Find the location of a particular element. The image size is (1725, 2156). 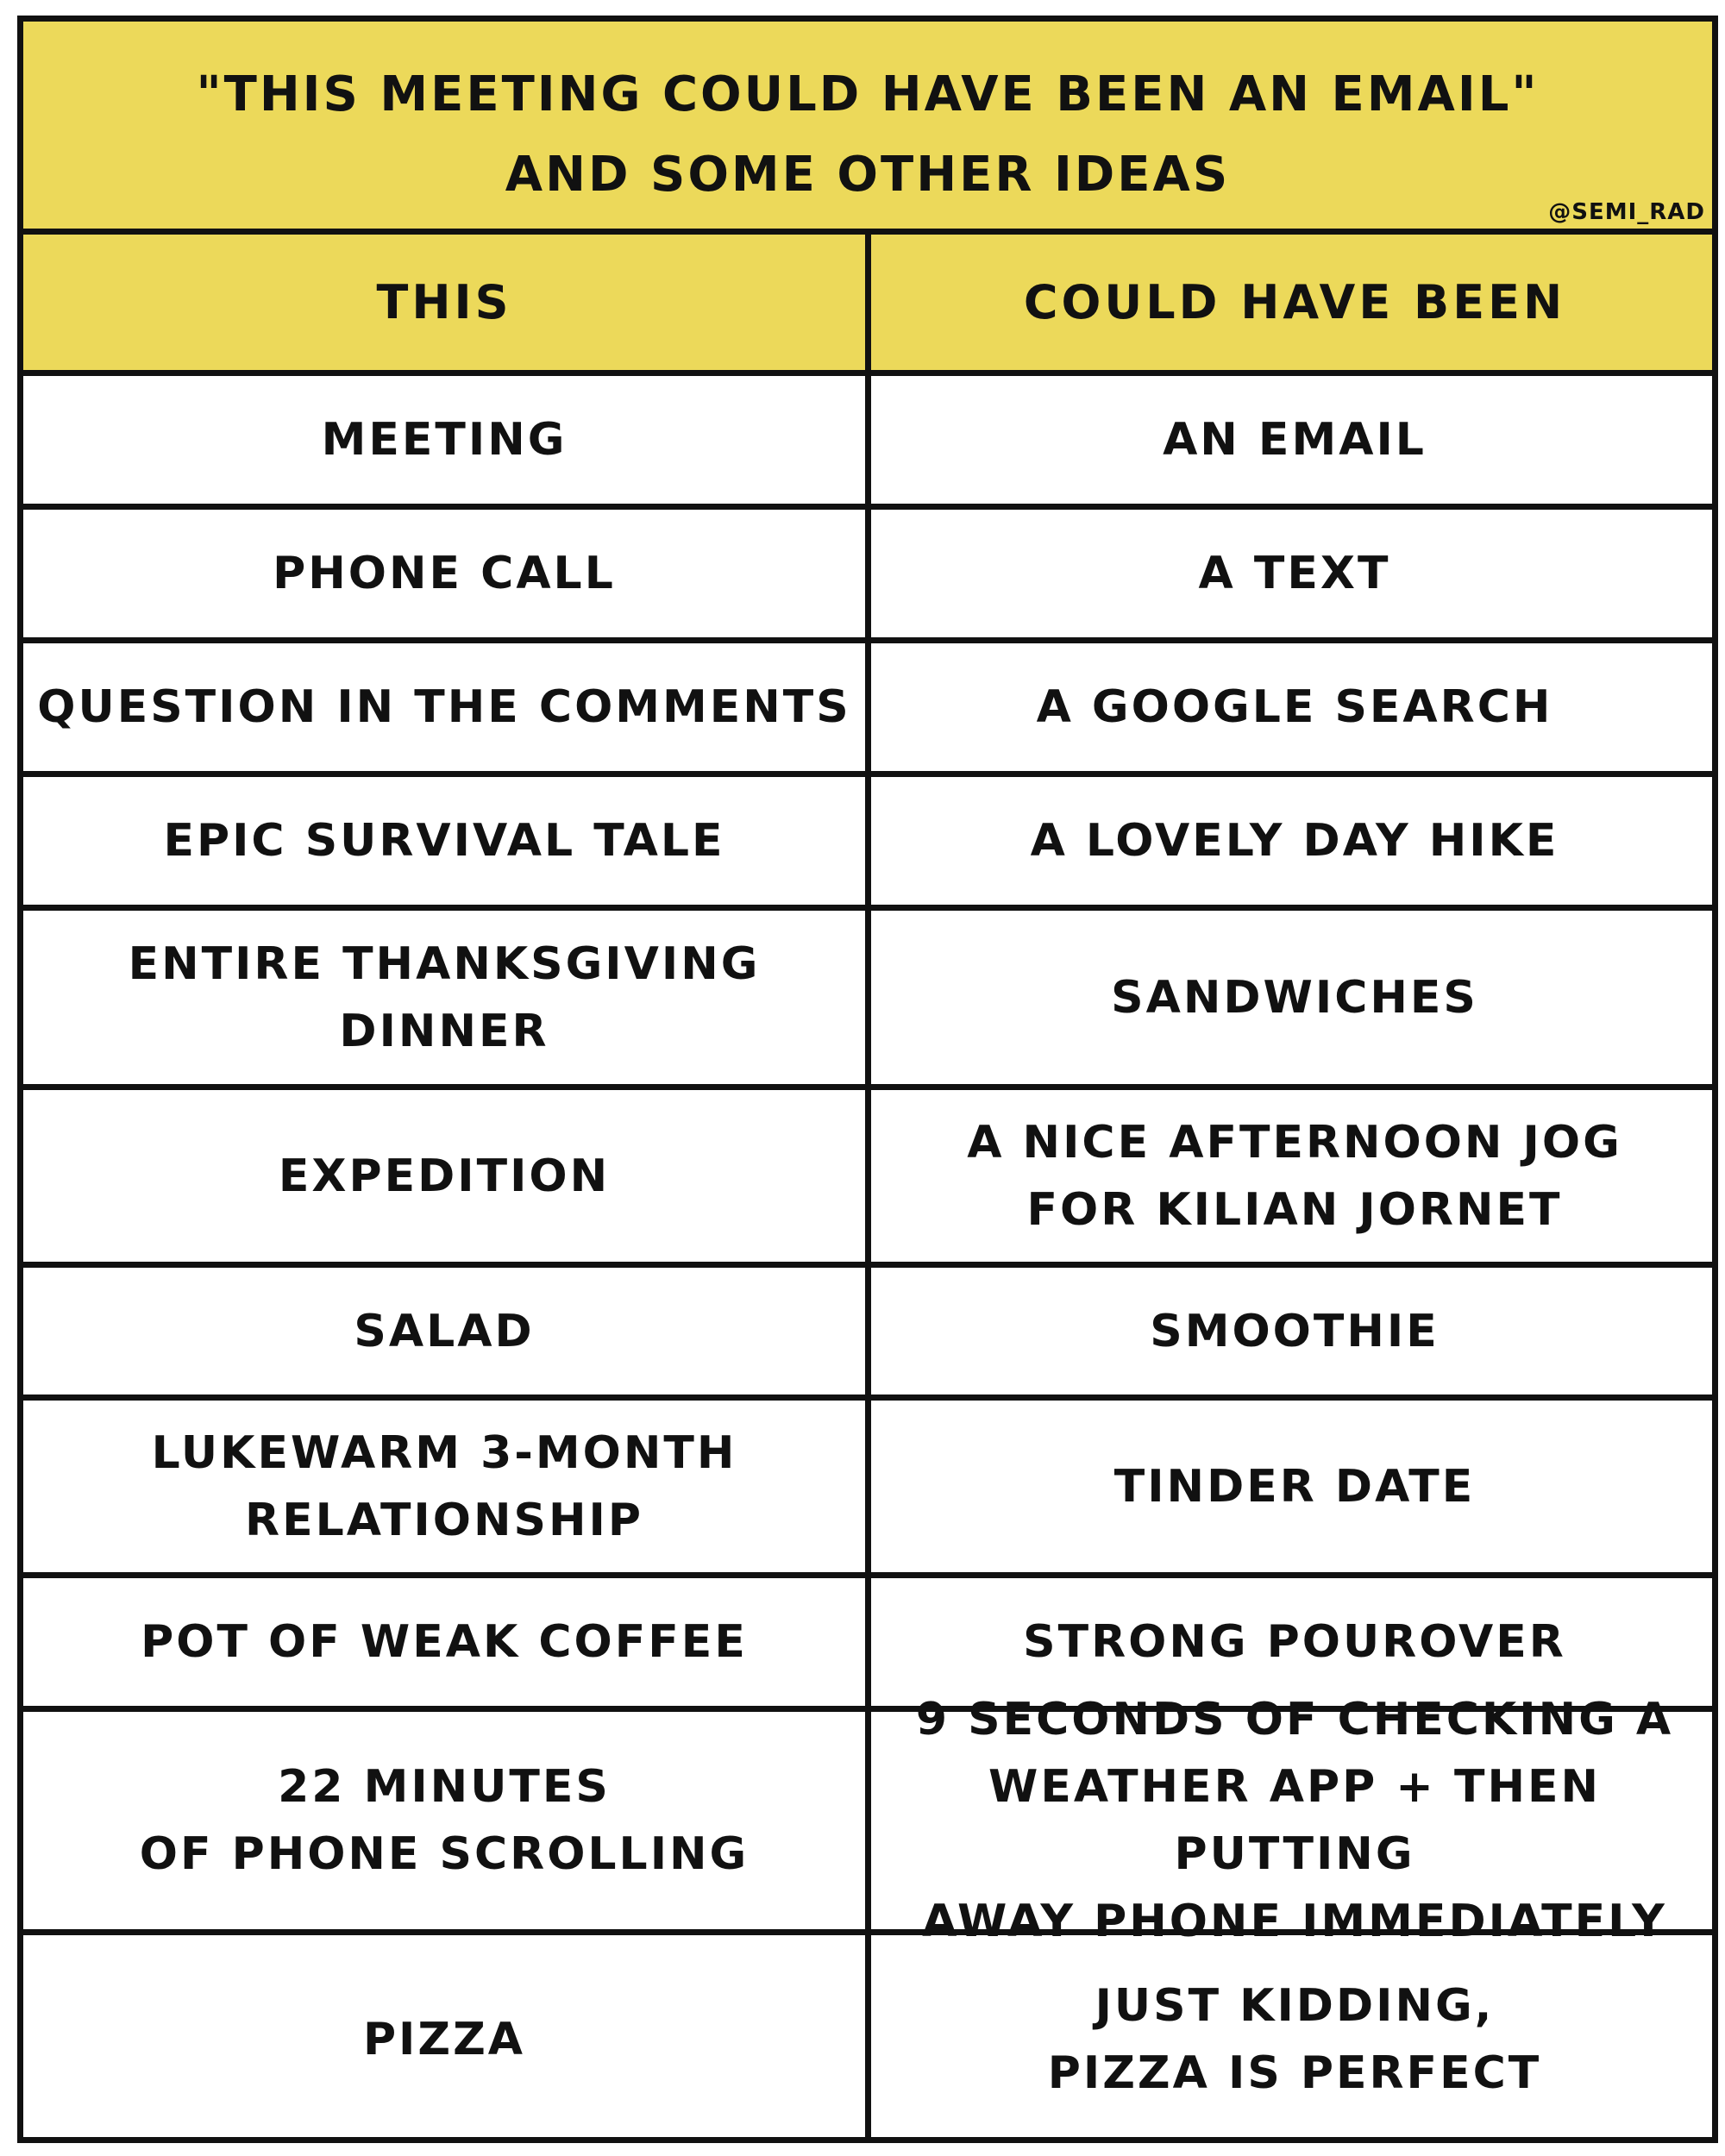

title-line-2: AND SOME OTHER IDEAS is located at coordinates (868, 175).